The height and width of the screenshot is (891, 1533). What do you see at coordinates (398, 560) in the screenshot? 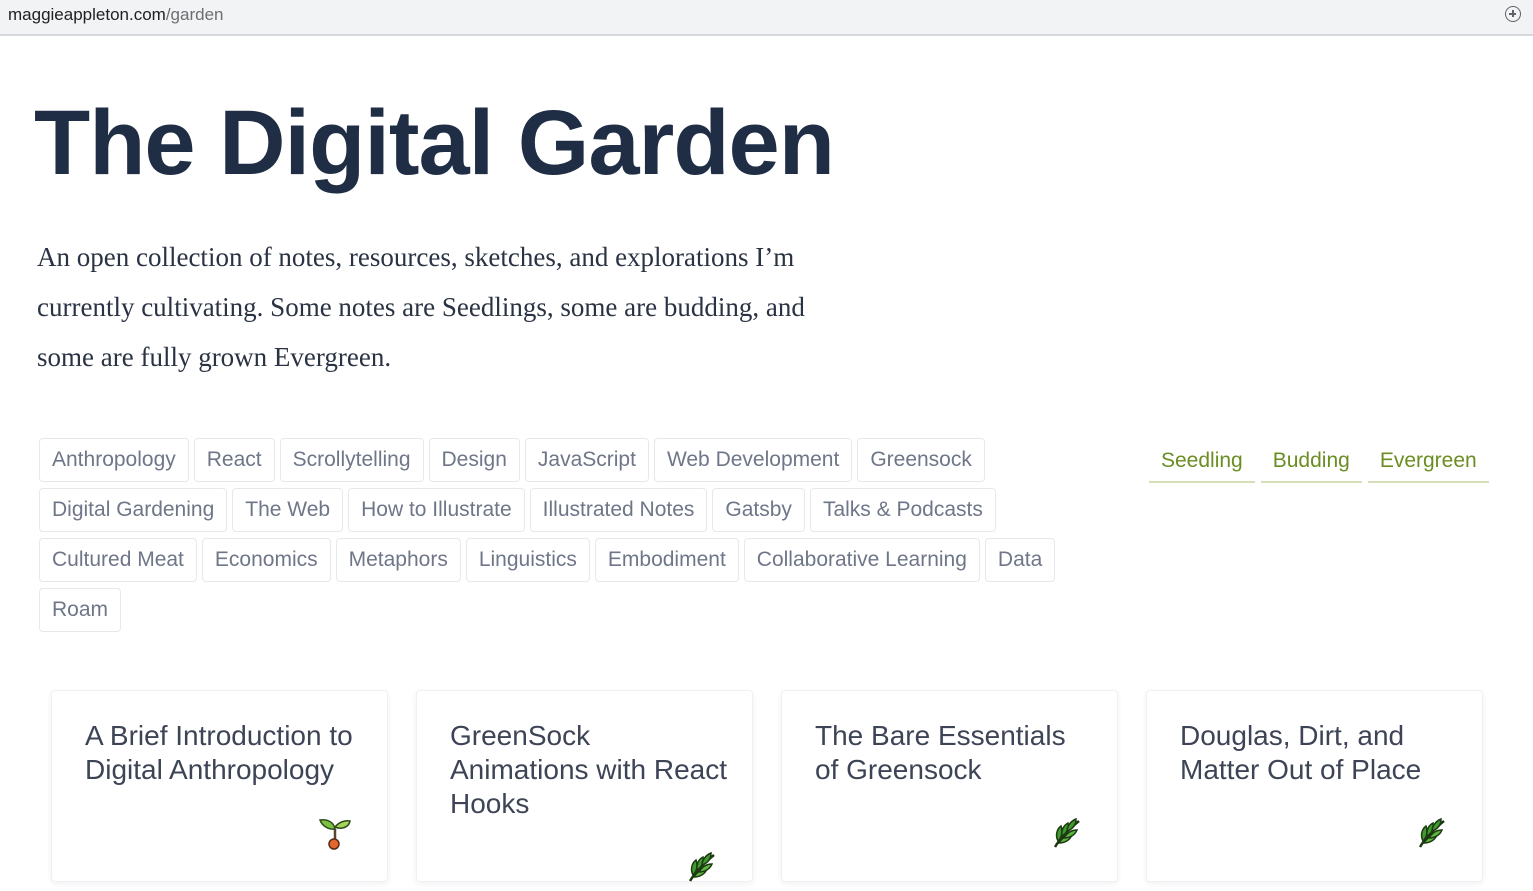
I see `tag-metaphors: Metaphors` at bounding box center [398, 560].